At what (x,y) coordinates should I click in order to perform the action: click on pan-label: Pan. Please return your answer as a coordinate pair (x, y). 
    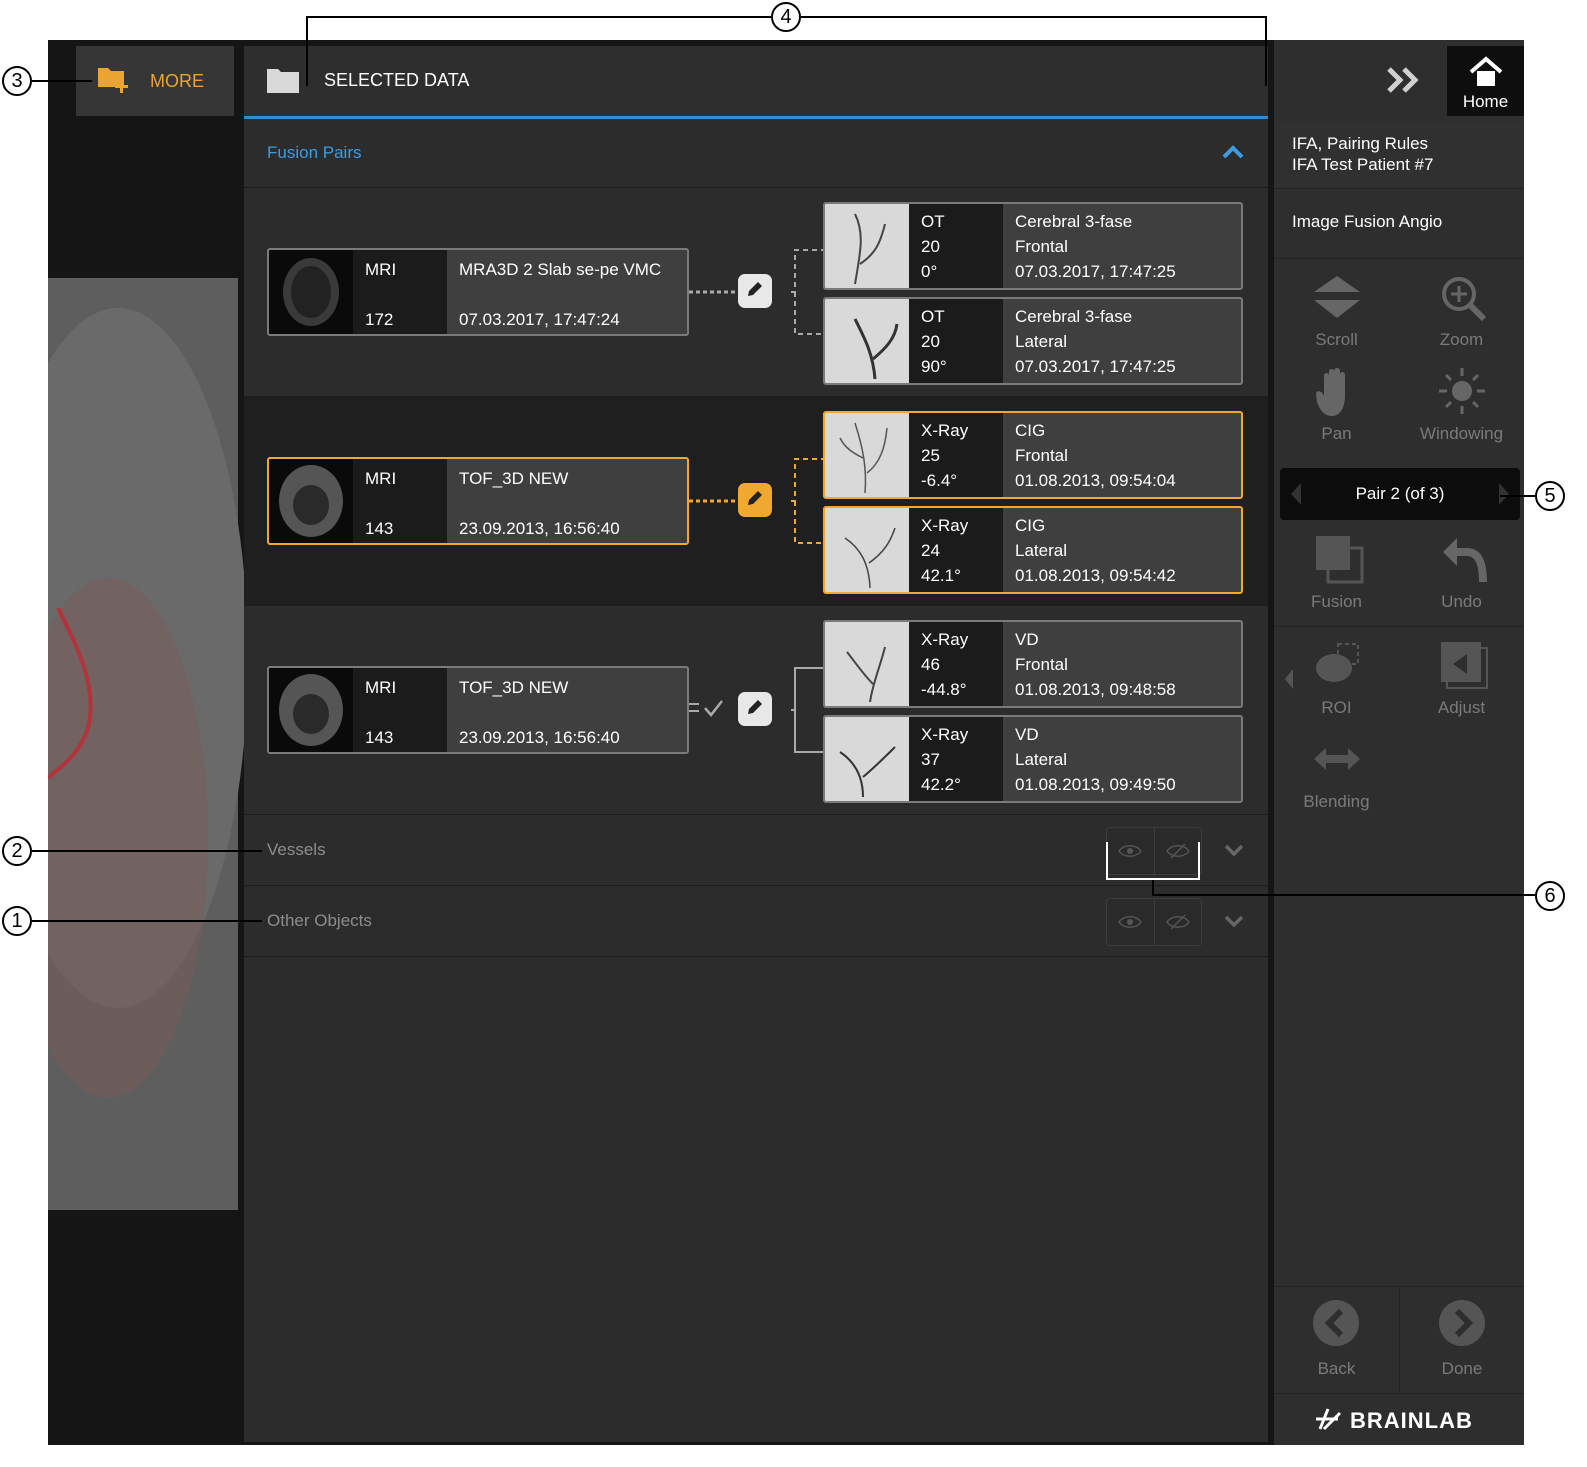
    Looking at the image, I should click on (1336, 433).